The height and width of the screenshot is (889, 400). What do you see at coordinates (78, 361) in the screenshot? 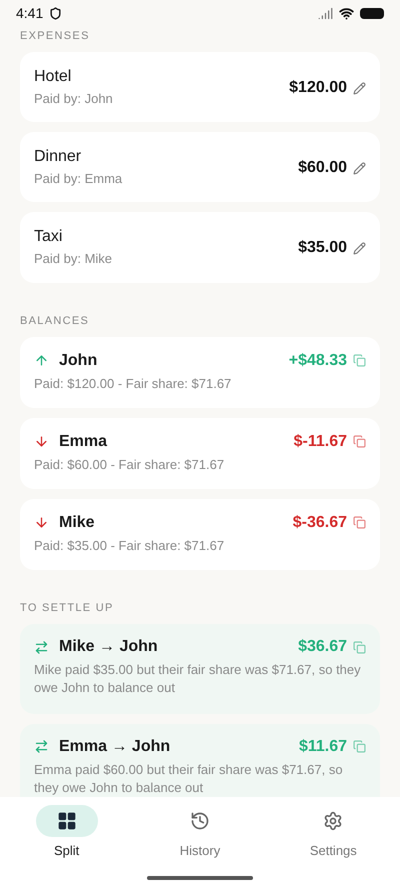
I see `person-name: John` at bounding box center [78, 361].